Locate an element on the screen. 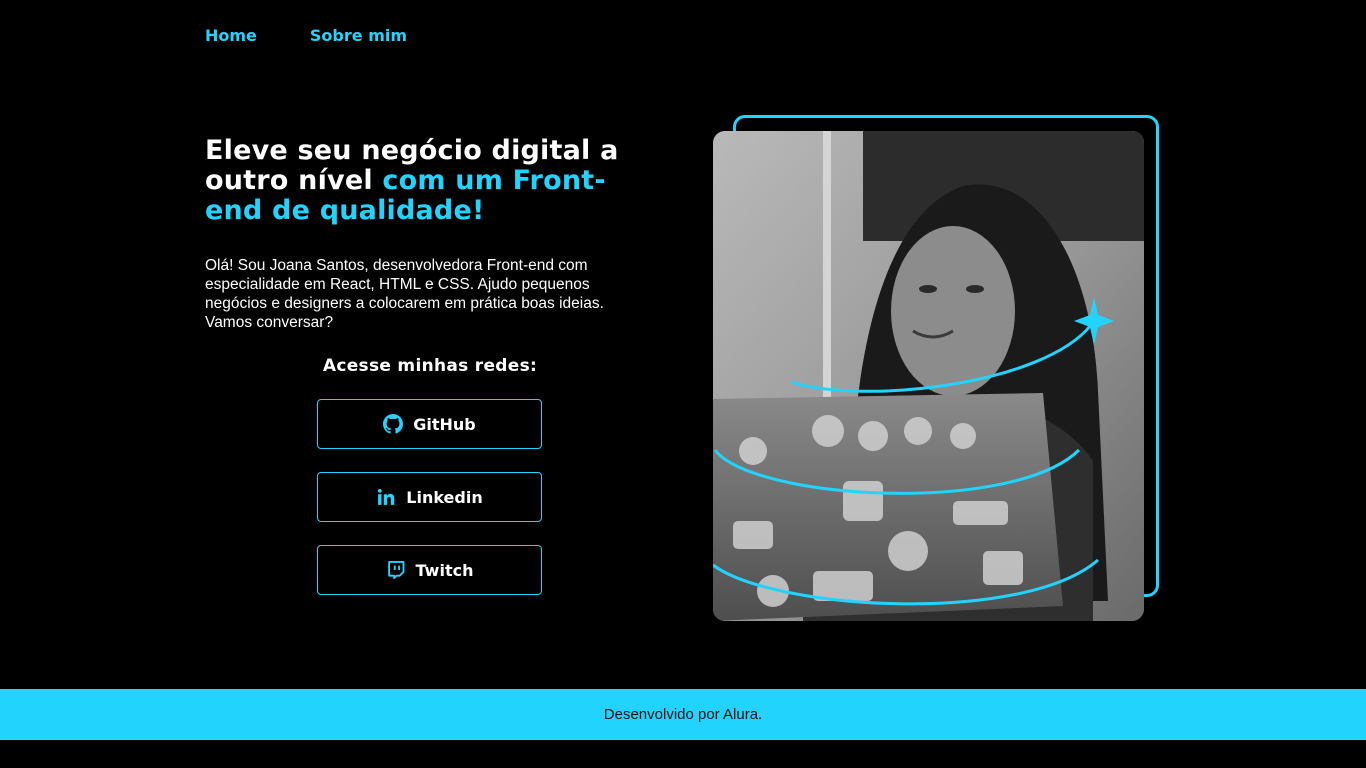 This screenshot has height=768, width=1366. linkedin-icon is located at coordinates (386, 497).